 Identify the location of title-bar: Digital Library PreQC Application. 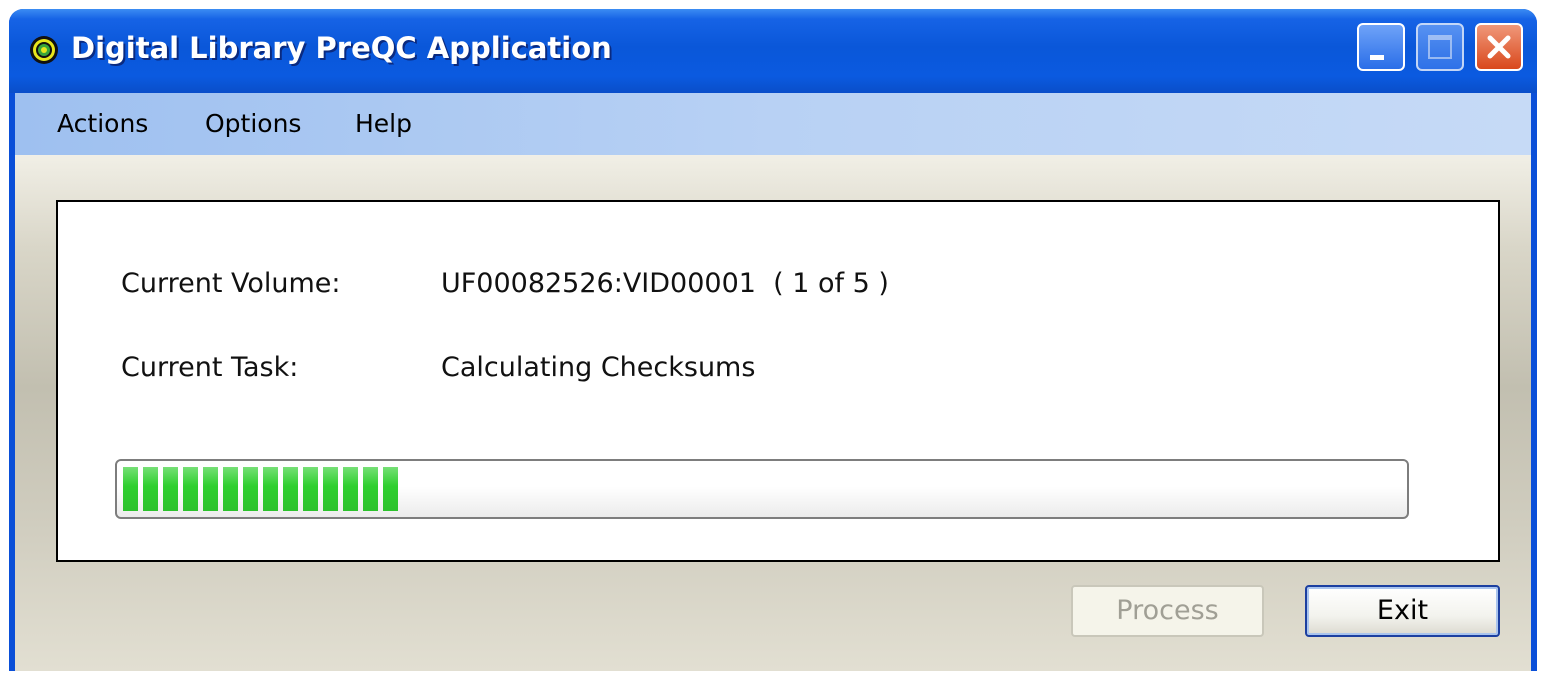
(773, 51).